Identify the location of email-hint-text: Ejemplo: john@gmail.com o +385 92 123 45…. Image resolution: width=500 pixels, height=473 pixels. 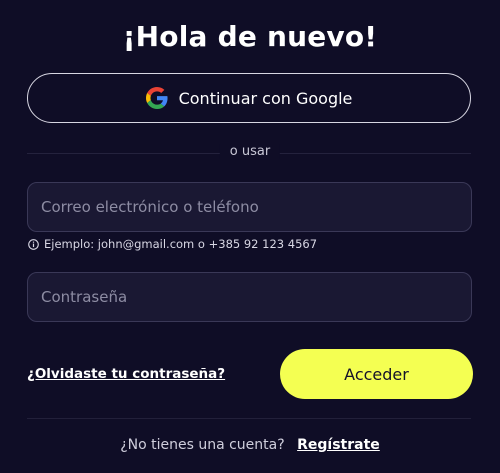
(181, 244).